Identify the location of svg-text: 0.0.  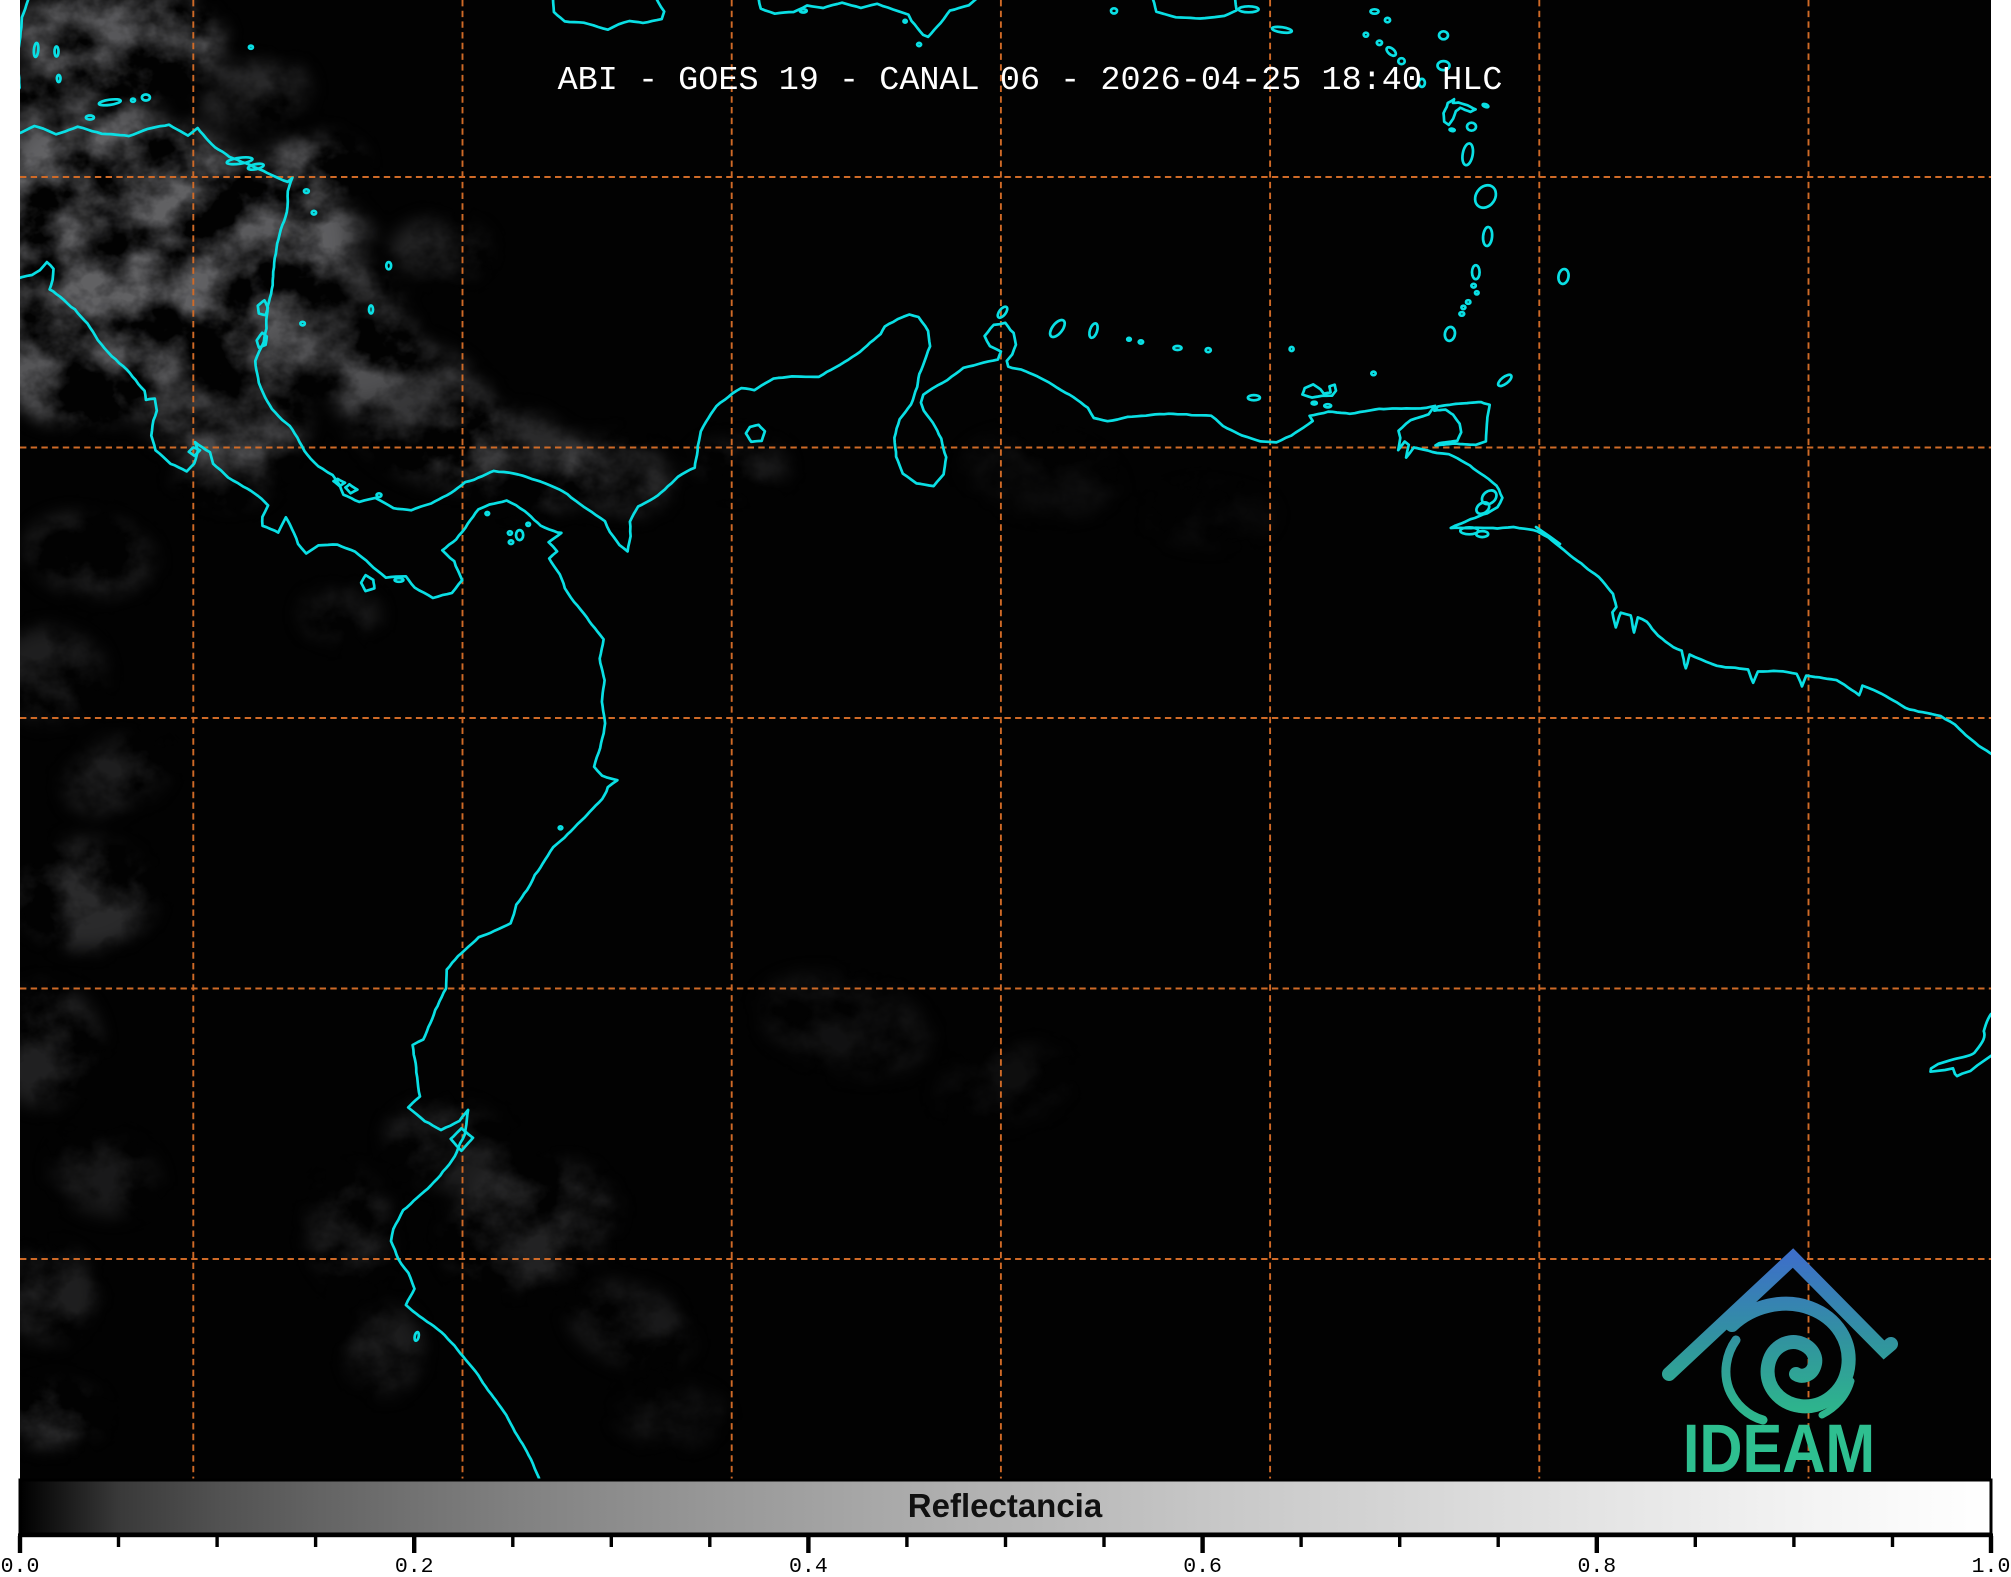
(20, 1566).